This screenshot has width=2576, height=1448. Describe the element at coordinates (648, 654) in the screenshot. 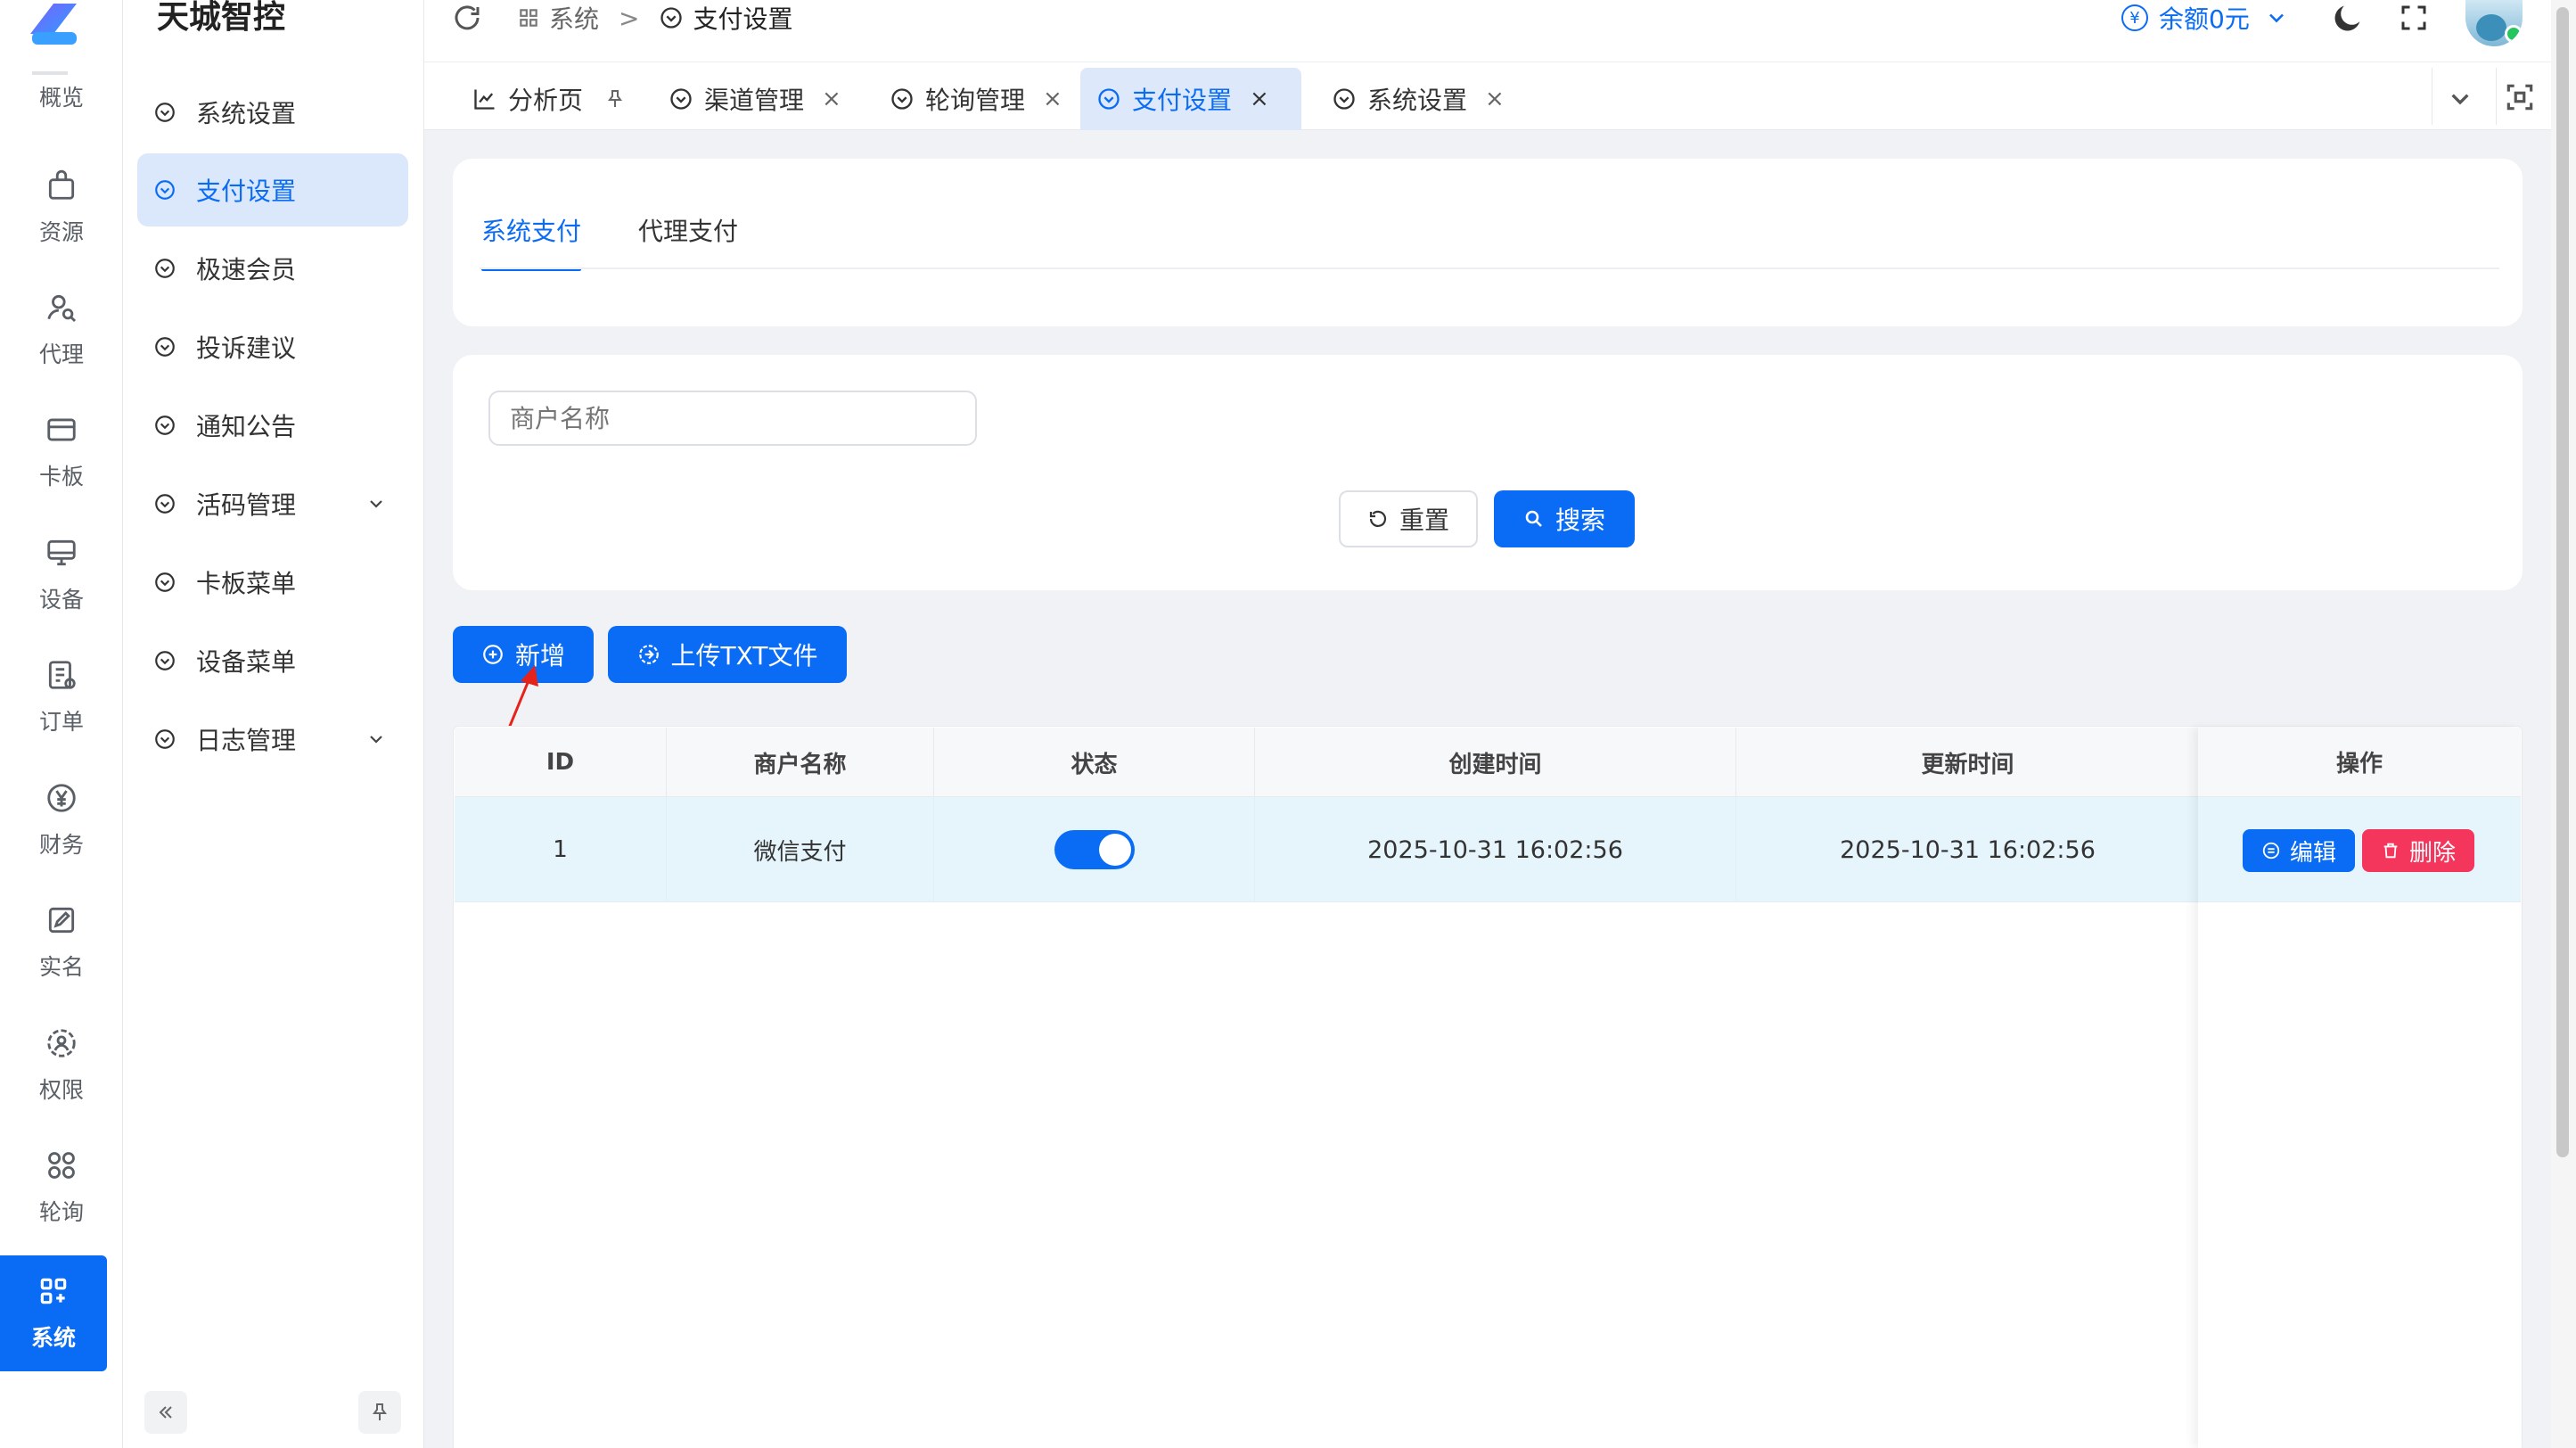

I see `upload-icon` at that location.